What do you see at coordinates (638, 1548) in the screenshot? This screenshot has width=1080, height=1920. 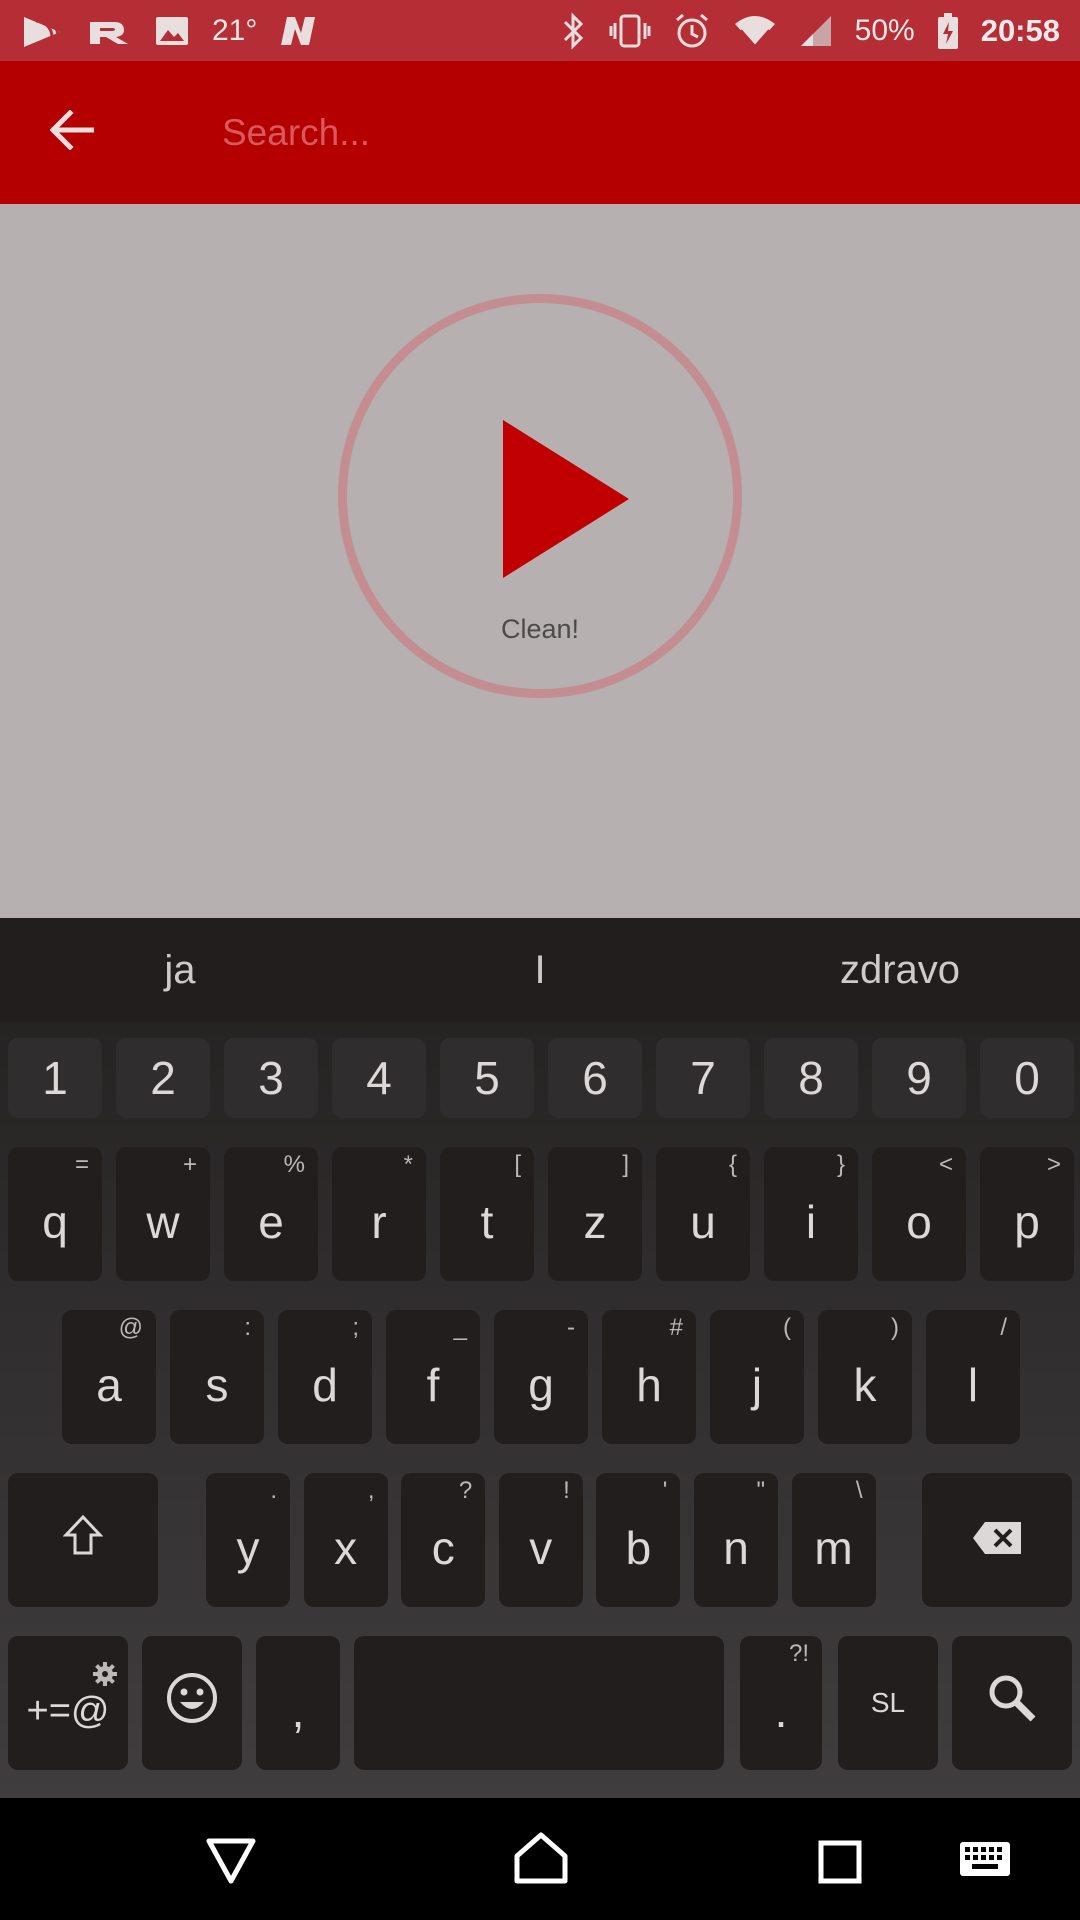 I see `key-b-label: b` at bounding box center [638, 1548].